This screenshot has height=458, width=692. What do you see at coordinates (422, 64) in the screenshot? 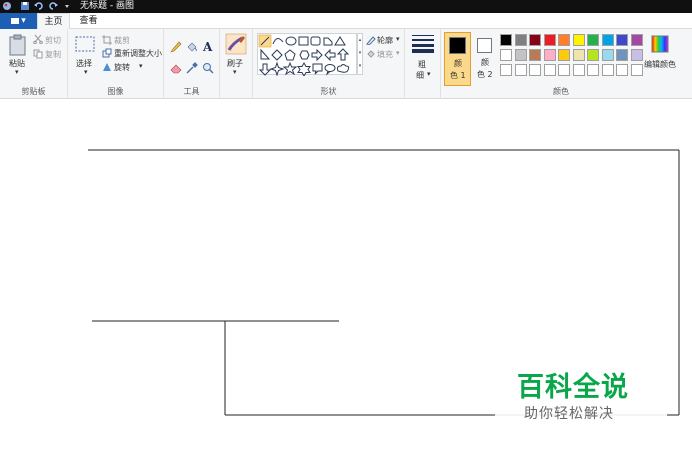
I see `size-label-line1: 粗` at bounding box center [422, 64].